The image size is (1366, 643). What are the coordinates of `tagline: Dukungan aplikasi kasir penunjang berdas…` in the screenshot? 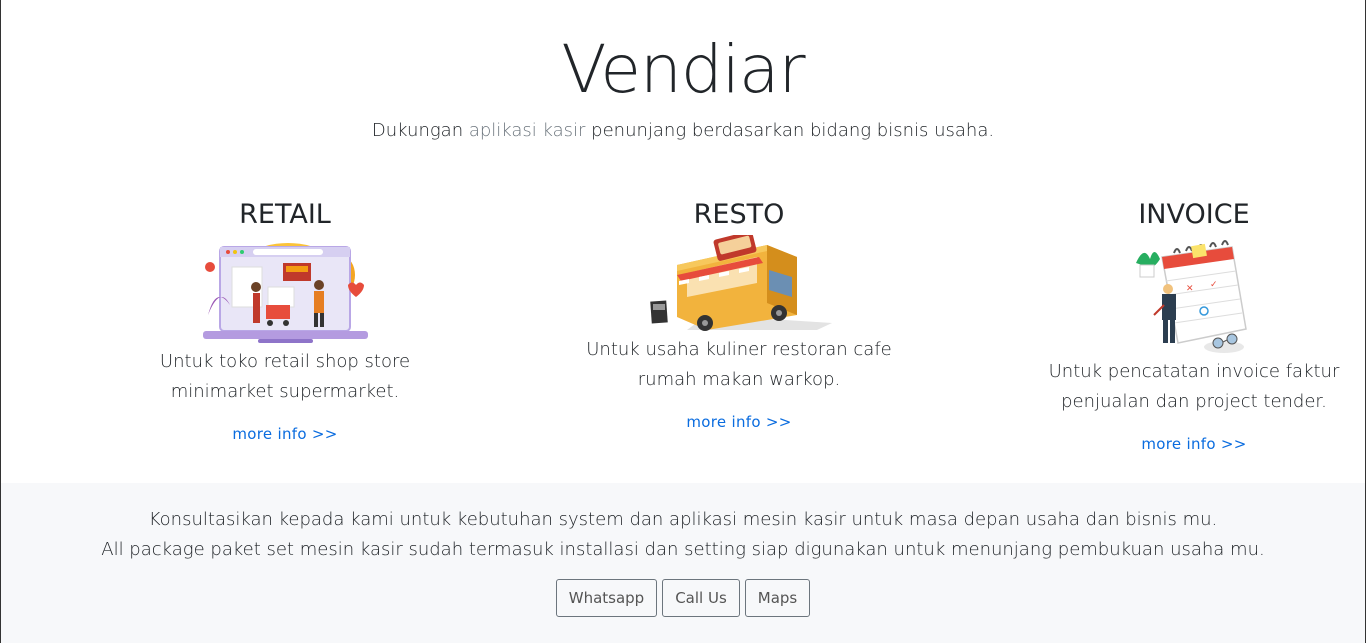 It's located at (683, 130).